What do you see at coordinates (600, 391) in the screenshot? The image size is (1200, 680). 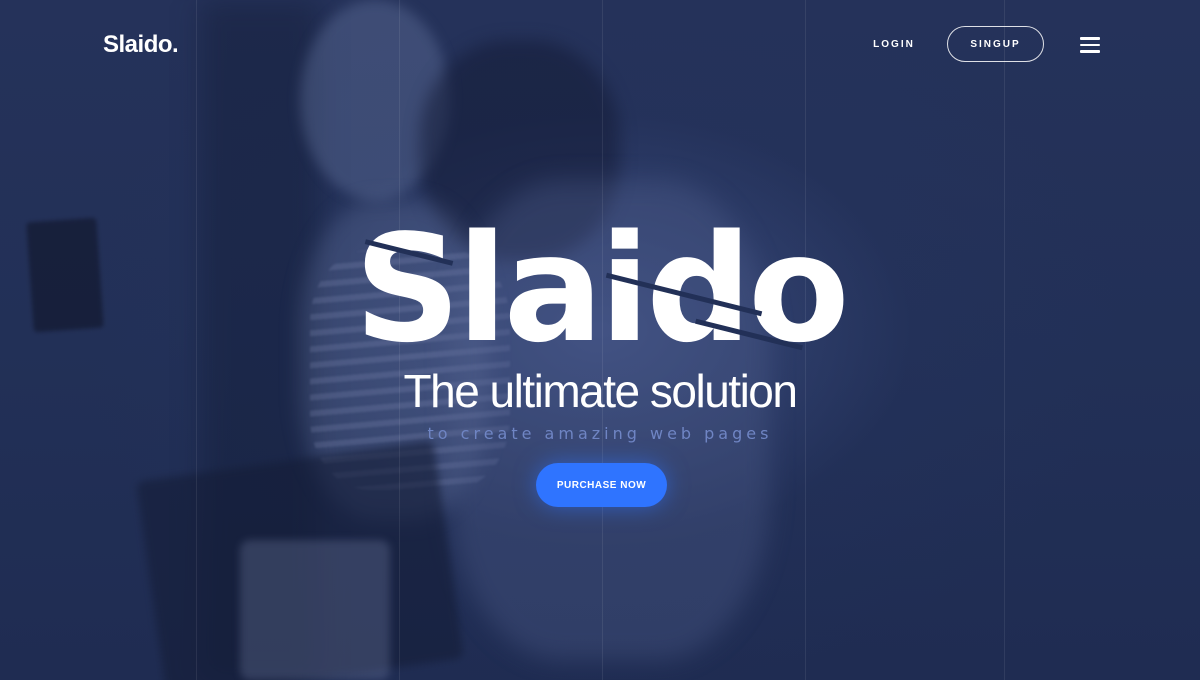 I see `hero-subtitle: The ultimate solution` at bounding box center [600, 391].